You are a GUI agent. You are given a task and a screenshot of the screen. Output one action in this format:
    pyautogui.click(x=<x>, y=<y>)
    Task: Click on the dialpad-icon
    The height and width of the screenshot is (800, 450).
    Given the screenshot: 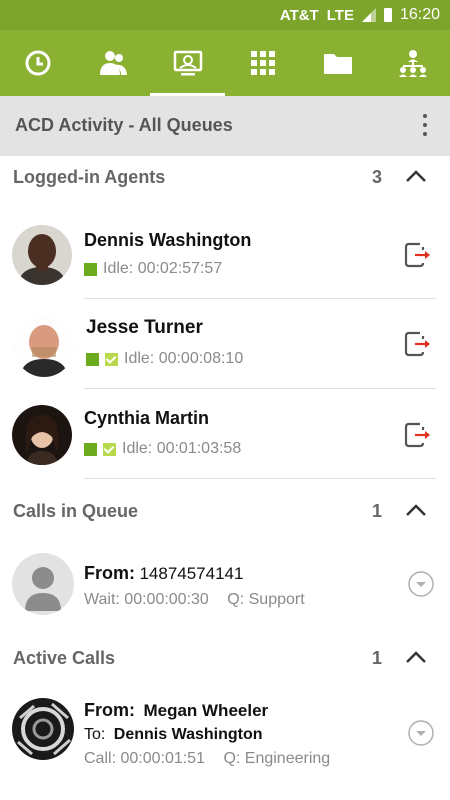 What is the action you would take?
    pyautogui.click(x=262, y=63)
    